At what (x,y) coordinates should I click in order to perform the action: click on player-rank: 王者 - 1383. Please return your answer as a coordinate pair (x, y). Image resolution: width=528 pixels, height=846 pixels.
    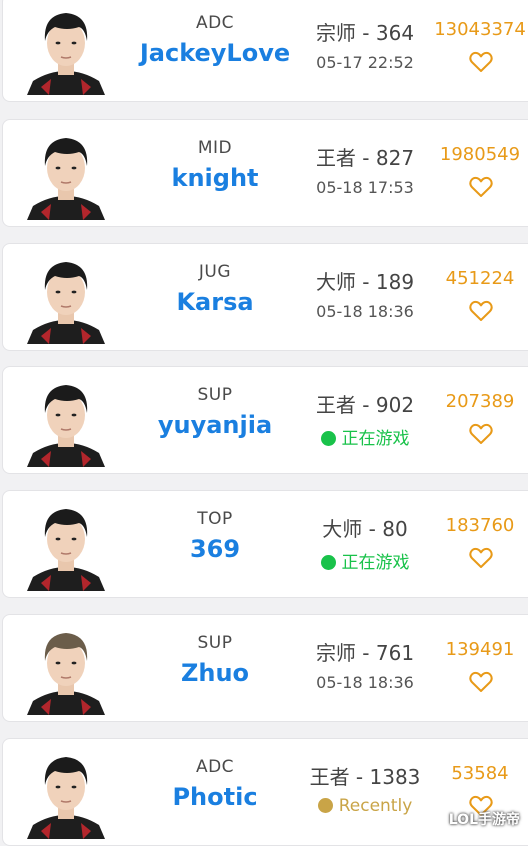
    Looking at the image, I should click on (365, 777).